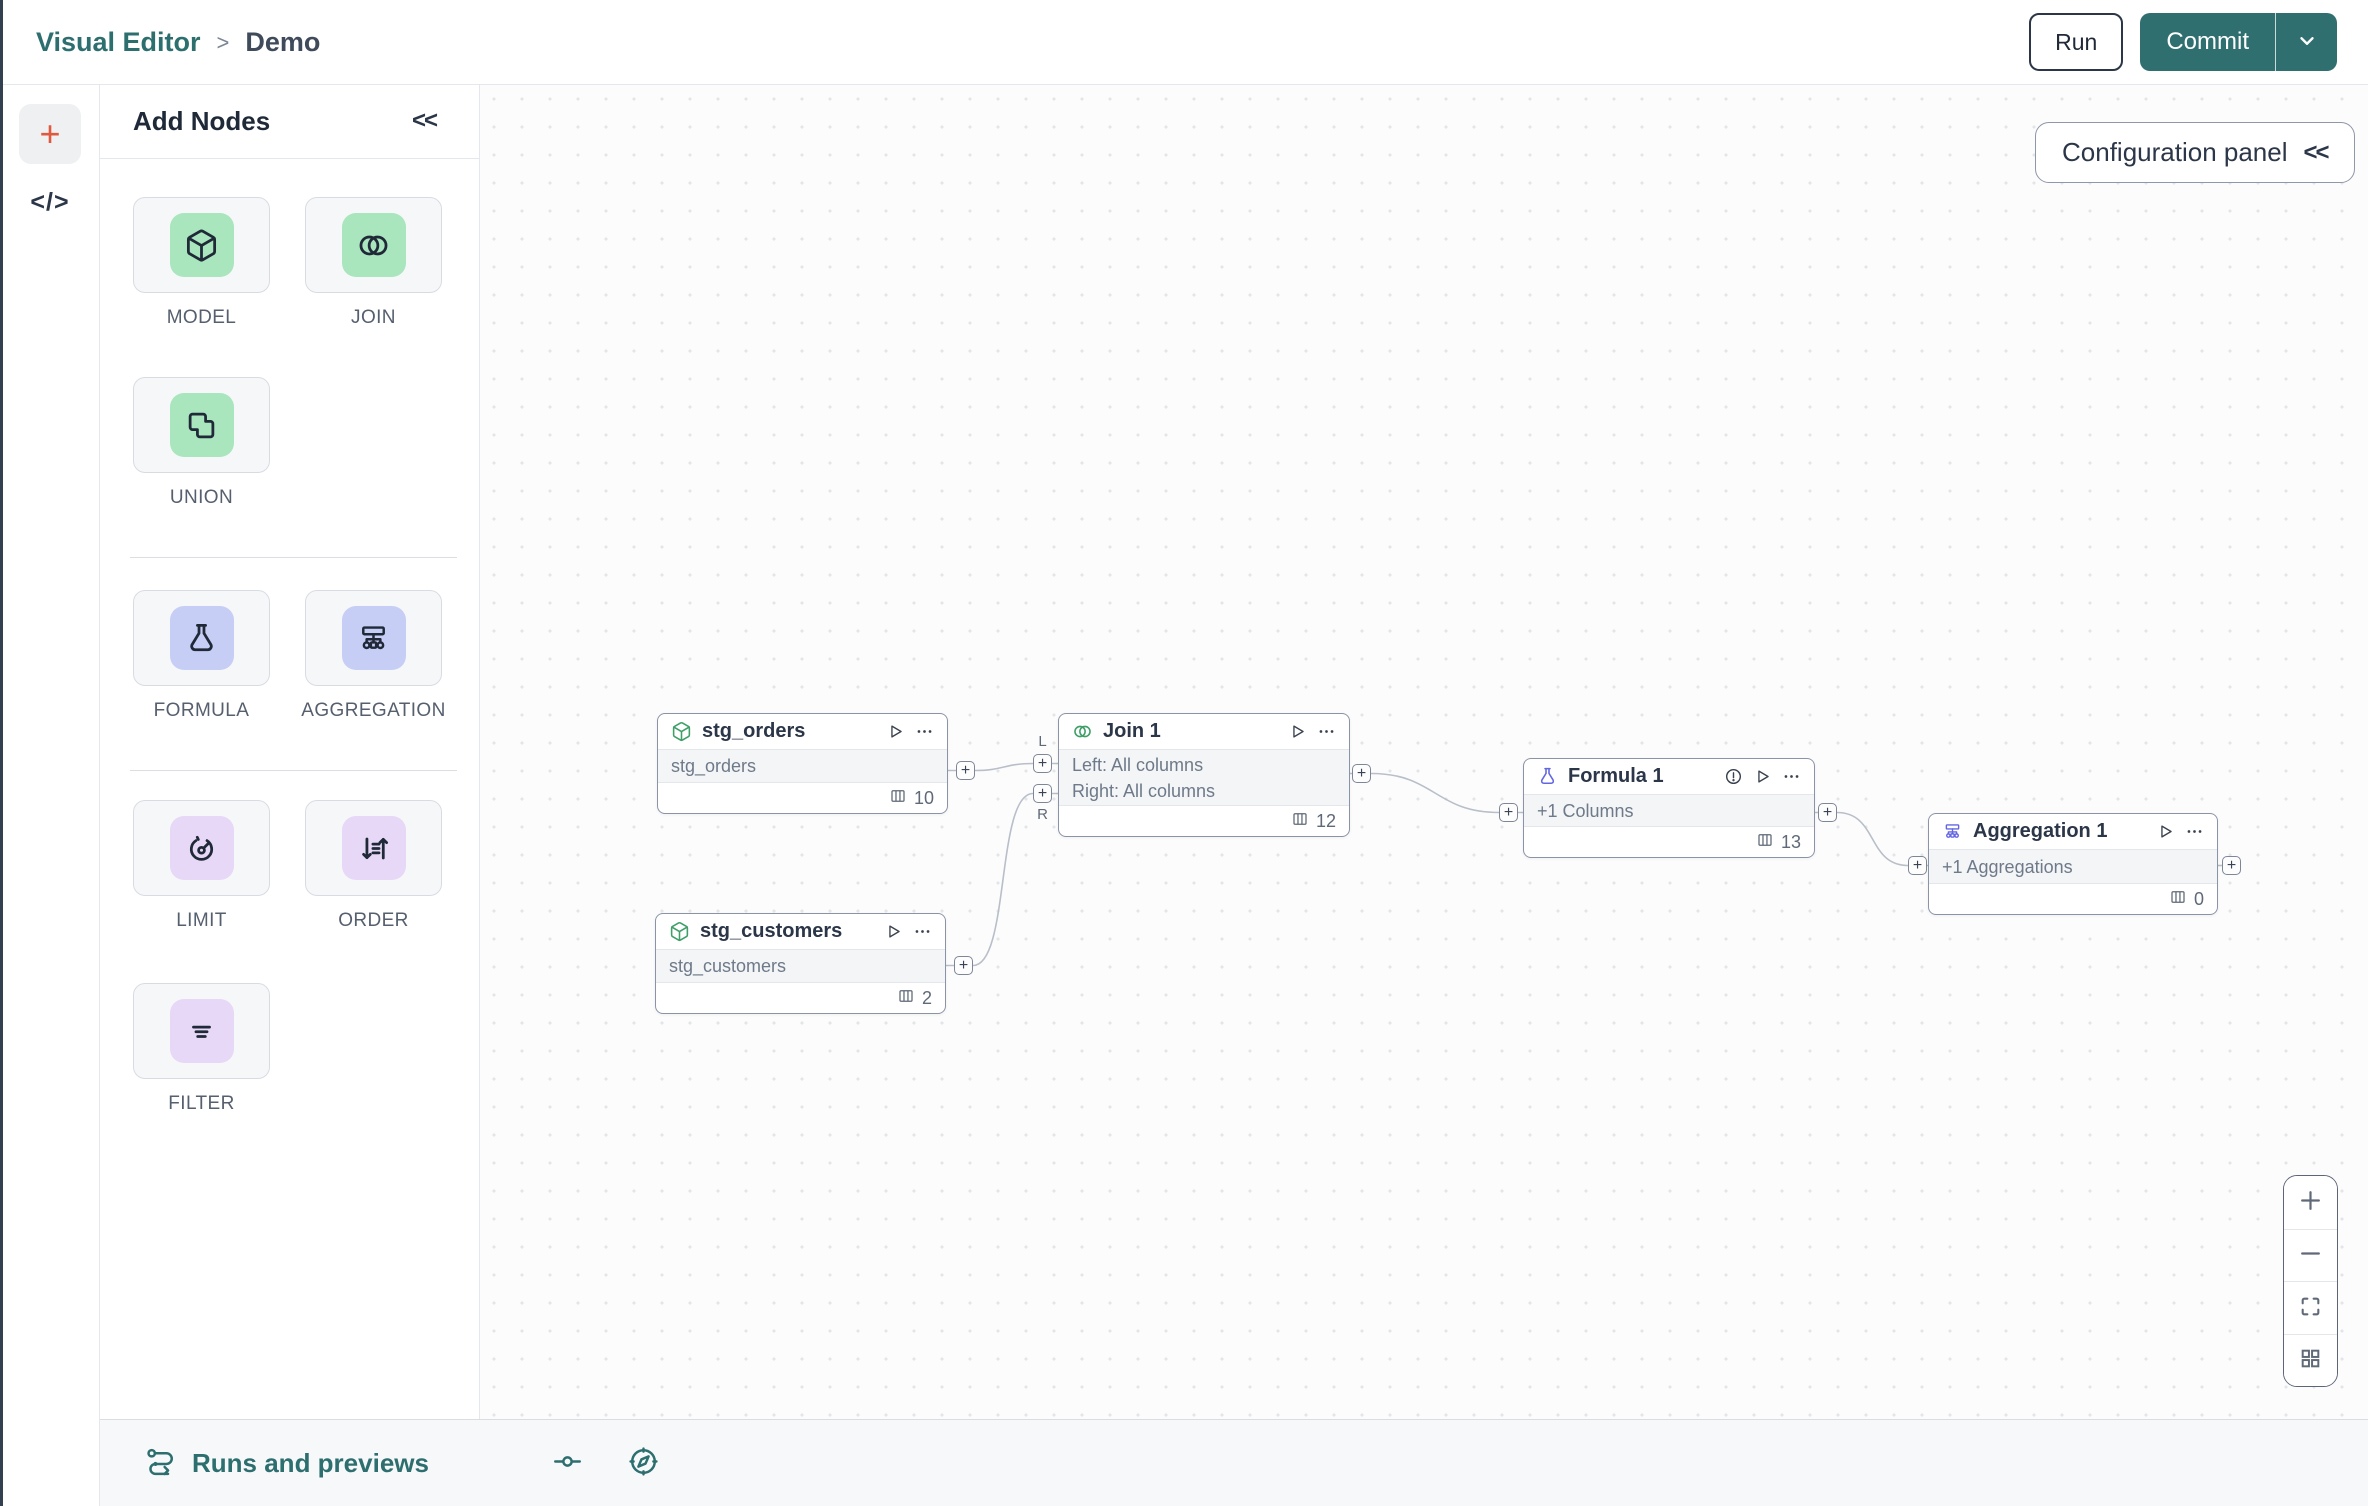  I want to click on node-aggregation-1: Aggregation 1 +1 Aggregations 0, so click(2073, 864).